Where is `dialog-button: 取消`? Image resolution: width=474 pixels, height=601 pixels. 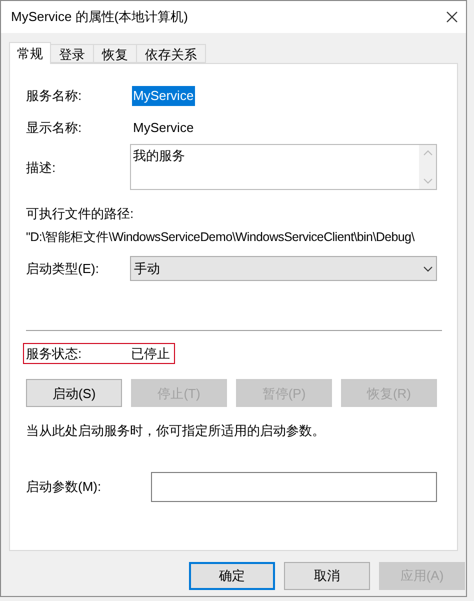 dialog-button: 取消 is located at coordinates (327, 576).